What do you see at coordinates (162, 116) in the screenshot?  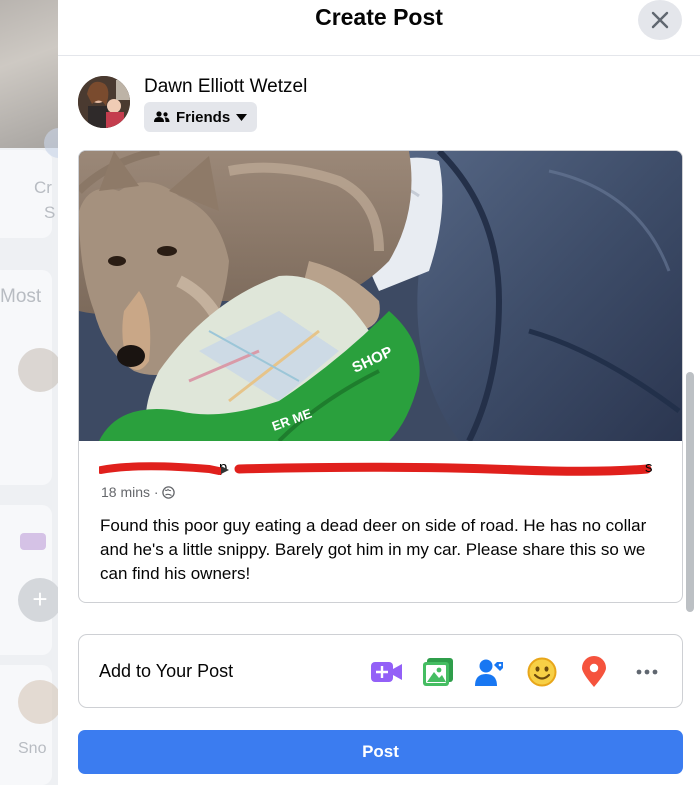 I see `friends-icon` at bounding box center [162, 116].